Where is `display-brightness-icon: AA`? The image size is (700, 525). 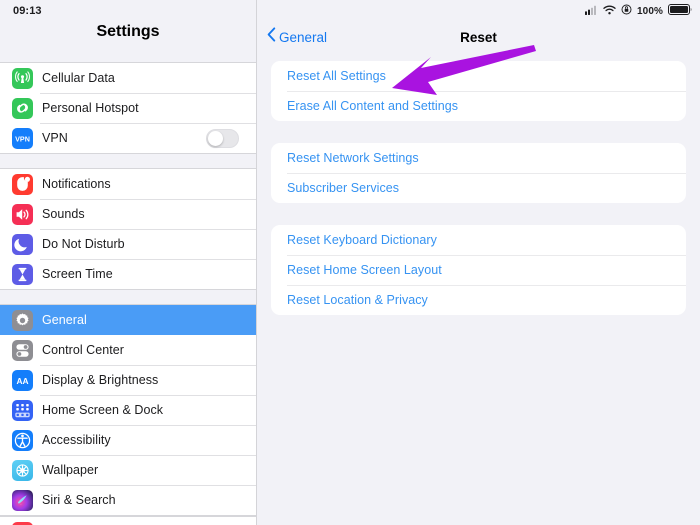 display-brightness-icon: AA is located at coordinates (22, 380).